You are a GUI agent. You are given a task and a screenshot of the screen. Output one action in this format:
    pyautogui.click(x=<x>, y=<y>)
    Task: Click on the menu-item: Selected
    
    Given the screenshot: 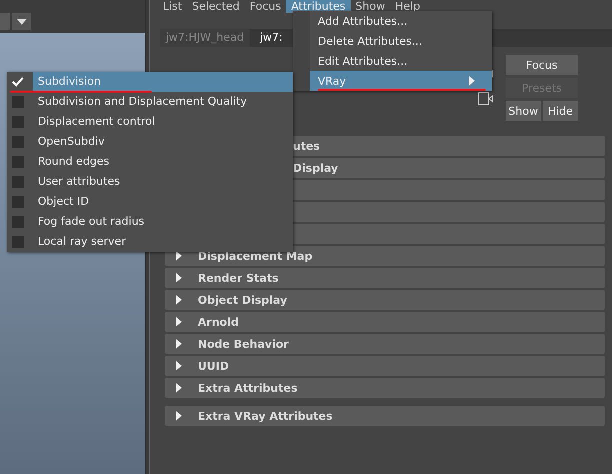 What is the action you would take?
    pyautogui.click(x=216, y=6)
    